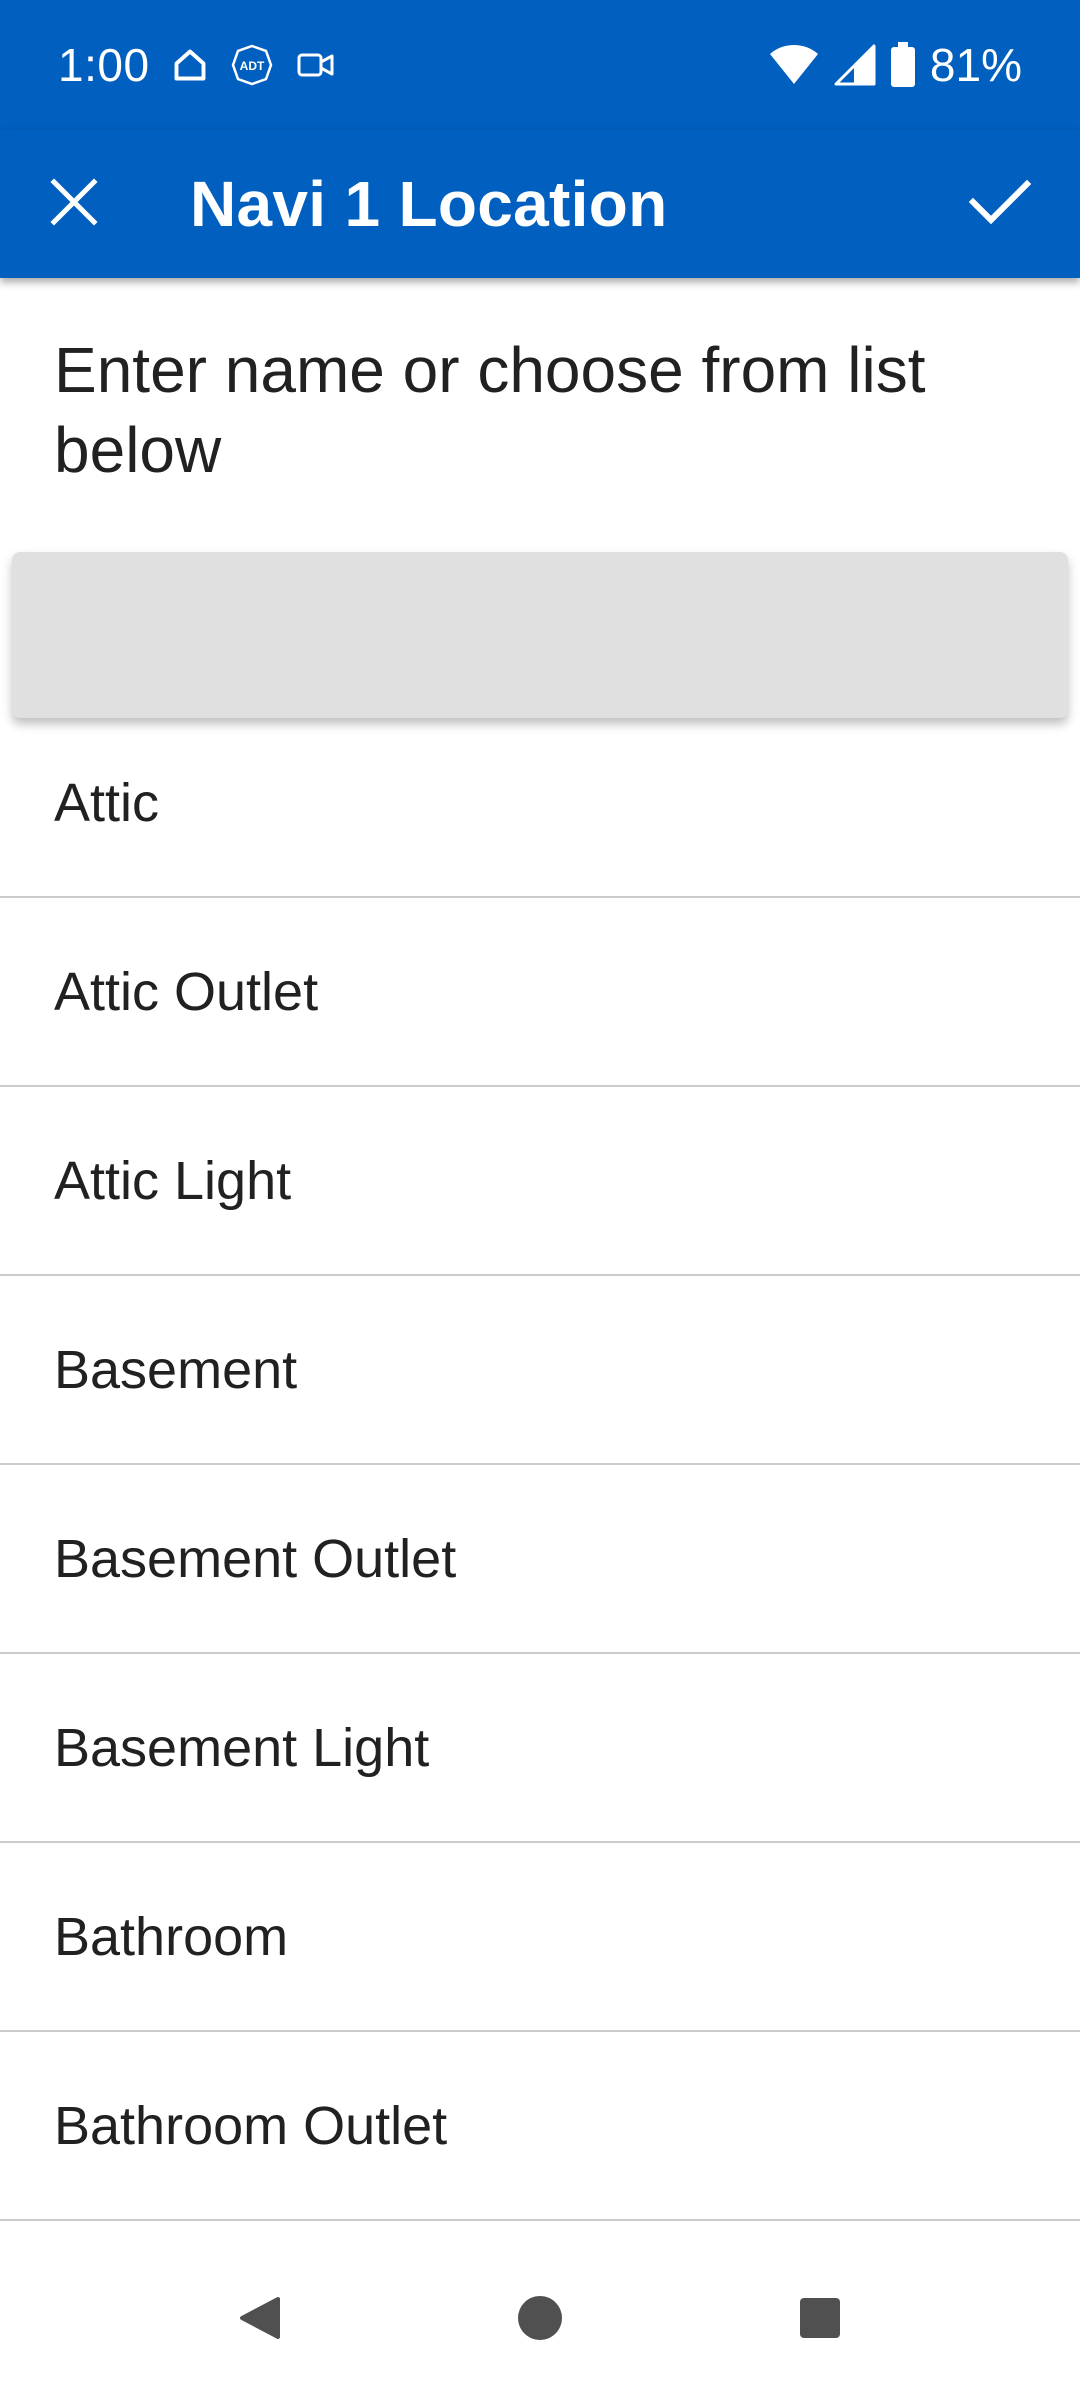  Describe the element at coordinates (490, 410) in the screenshot. I see `instruction-text: Enter name or choose from list below` at that location.